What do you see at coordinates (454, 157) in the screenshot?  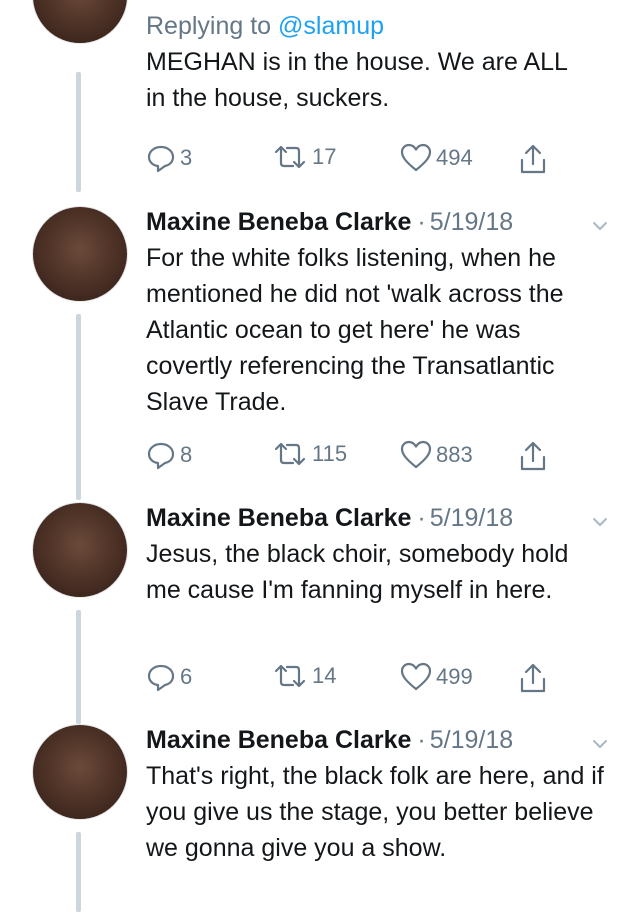 I see `like-count: 494` at bounding box center [454, 157].